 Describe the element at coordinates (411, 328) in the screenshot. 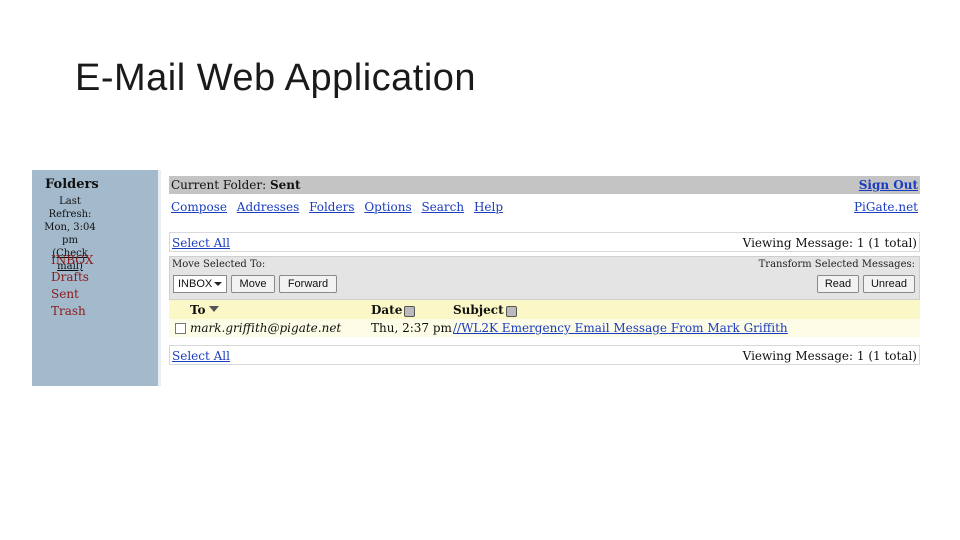

I see `message-date: Thu, 2:37 pm` at that location.